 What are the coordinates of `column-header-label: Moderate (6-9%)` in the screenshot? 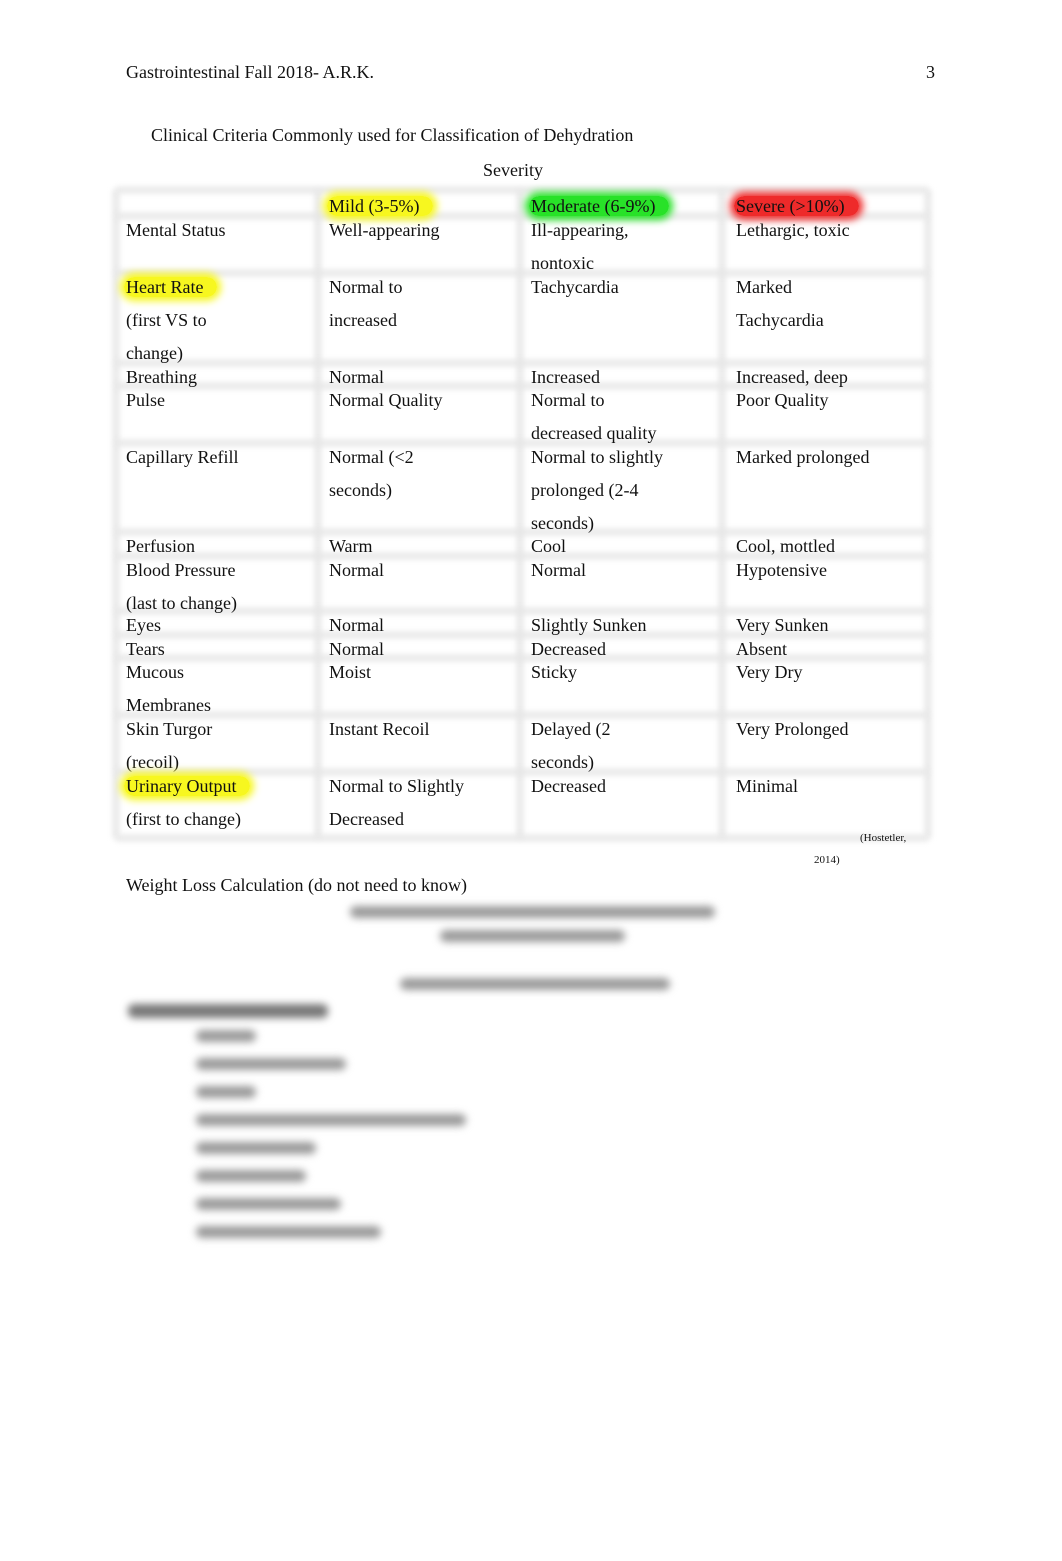 It's located at (599, 206).